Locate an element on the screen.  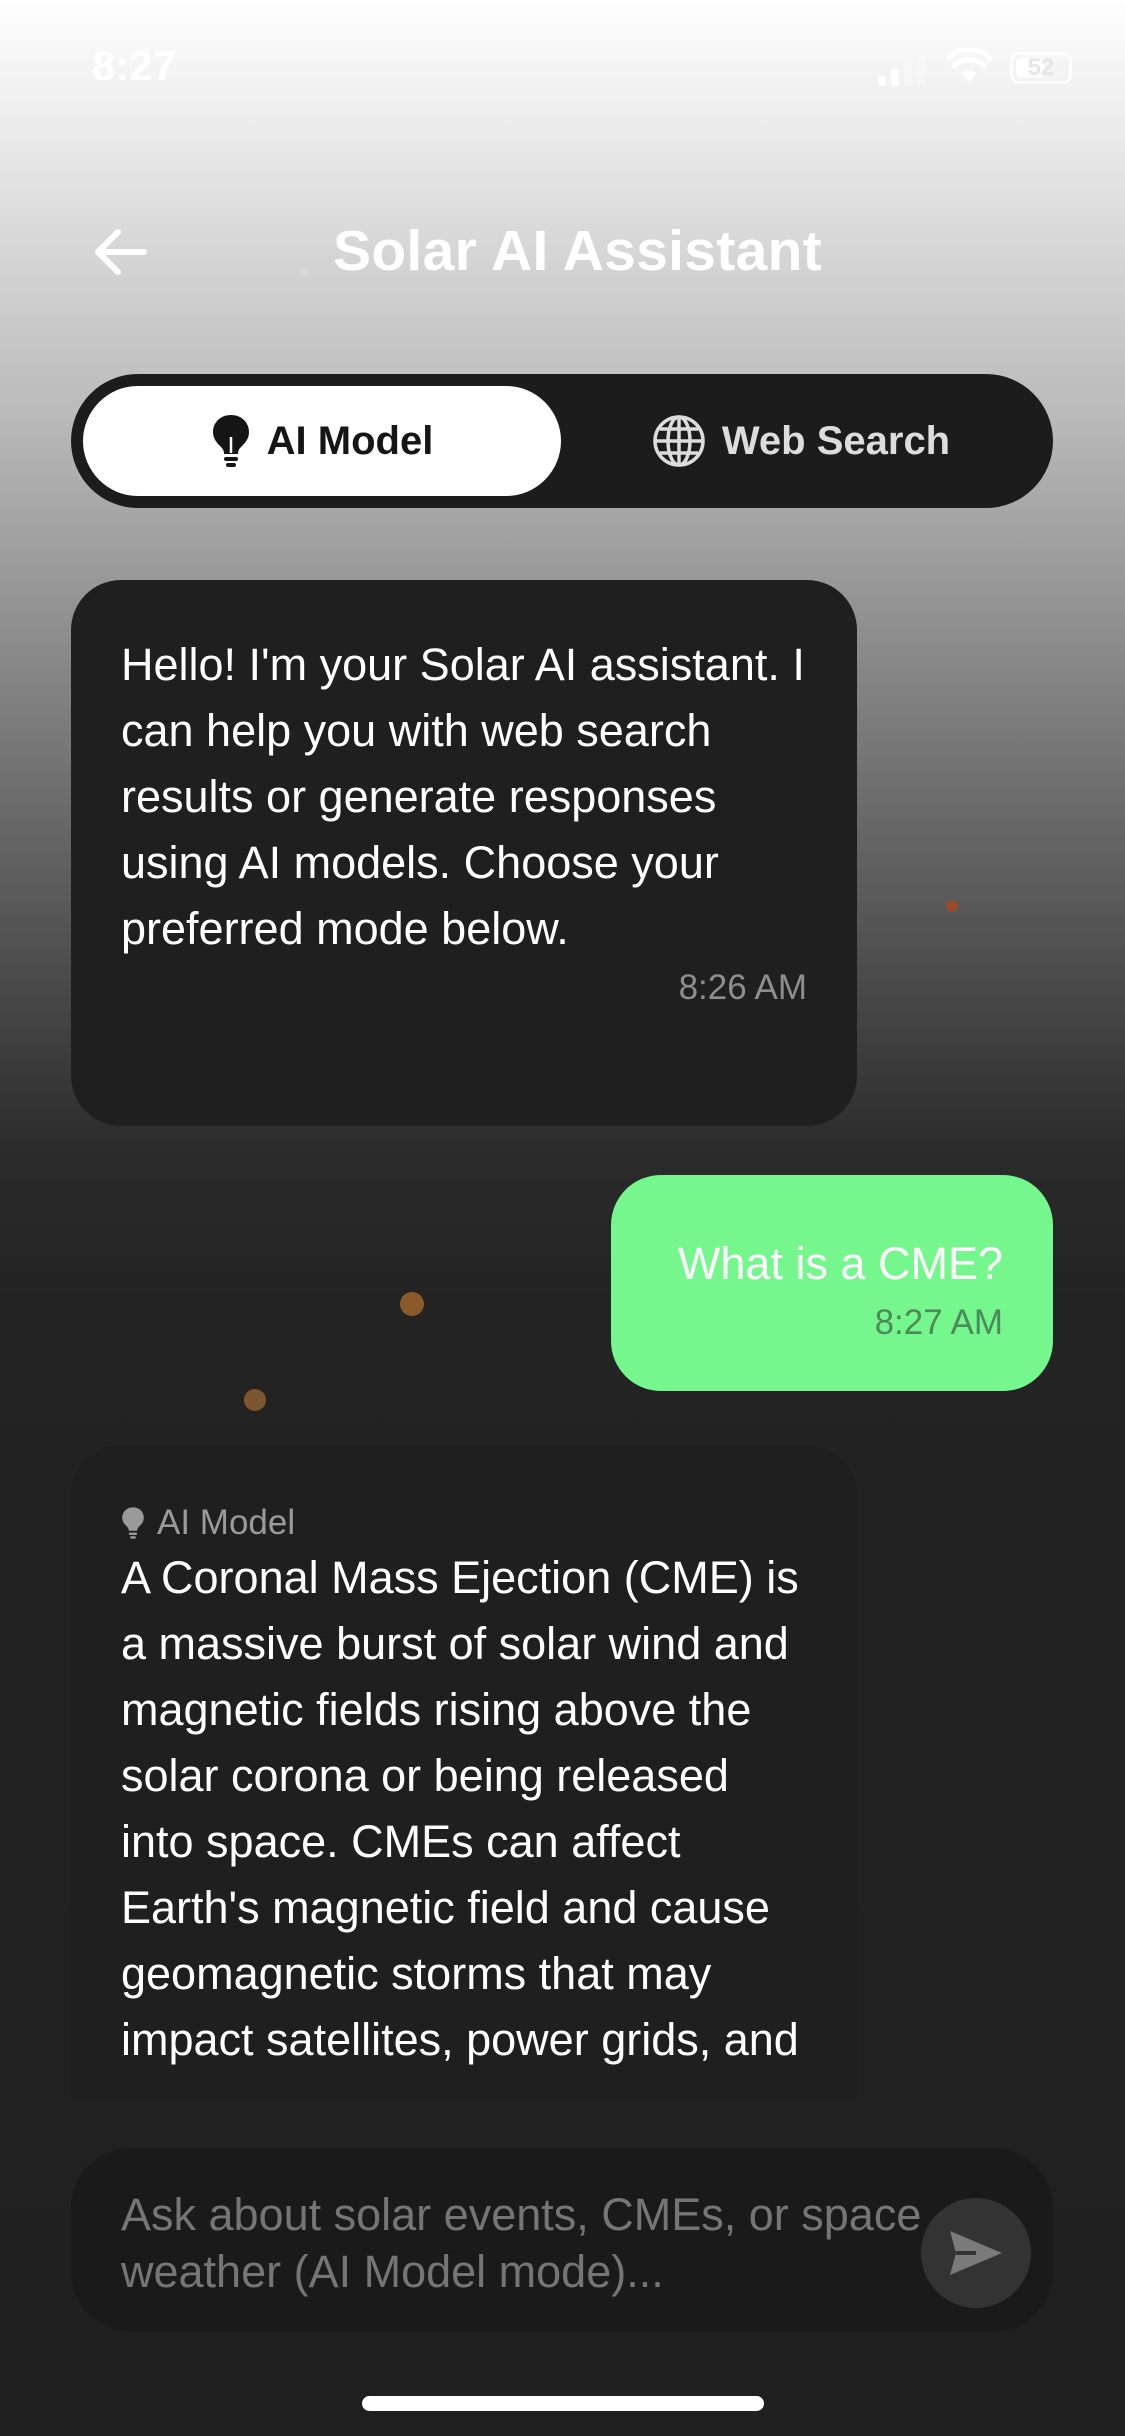
arrow-left-icon is located at coordinates (121, 252).